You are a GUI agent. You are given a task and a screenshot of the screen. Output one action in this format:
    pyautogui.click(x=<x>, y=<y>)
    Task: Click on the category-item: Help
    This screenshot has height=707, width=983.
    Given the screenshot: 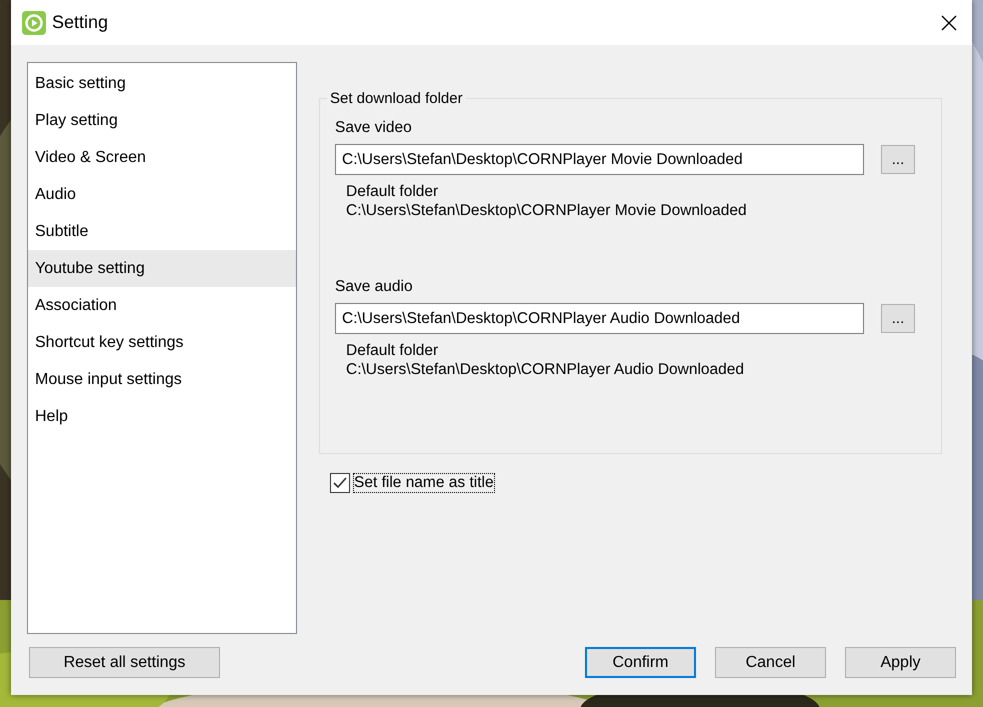 What is the action you would take?
    pyautogui.click(x=162, y=416)
    